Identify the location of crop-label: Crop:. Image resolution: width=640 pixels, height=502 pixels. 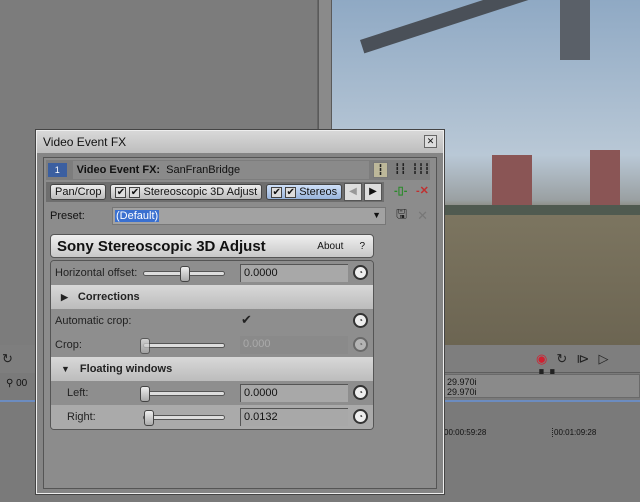
(68, 345).